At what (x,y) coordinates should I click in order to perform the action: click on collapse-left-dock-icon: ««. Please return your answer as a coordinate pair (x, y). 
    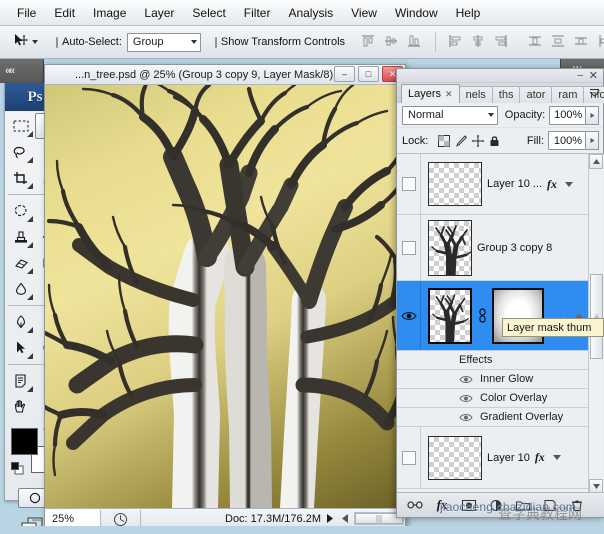
    Looking at the image, I should click on (21, 71).